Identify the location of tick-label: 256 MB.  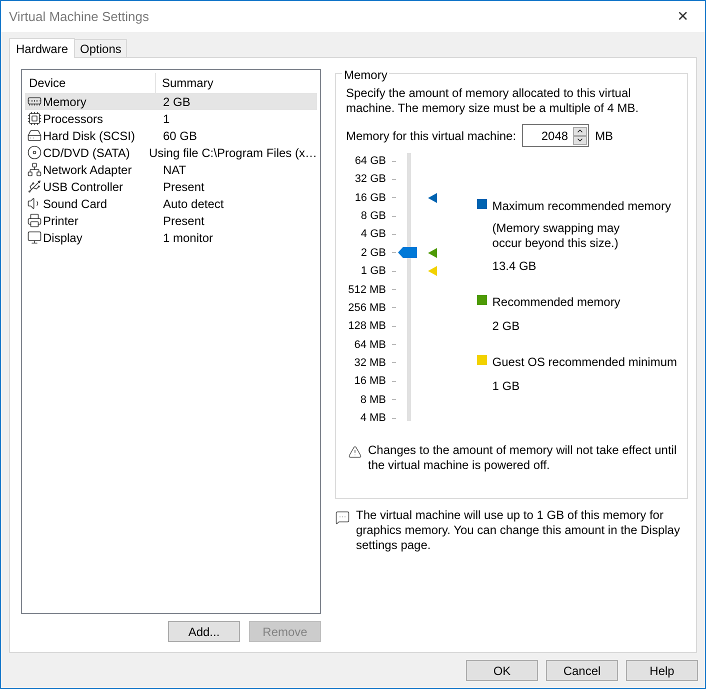
(366, 307).